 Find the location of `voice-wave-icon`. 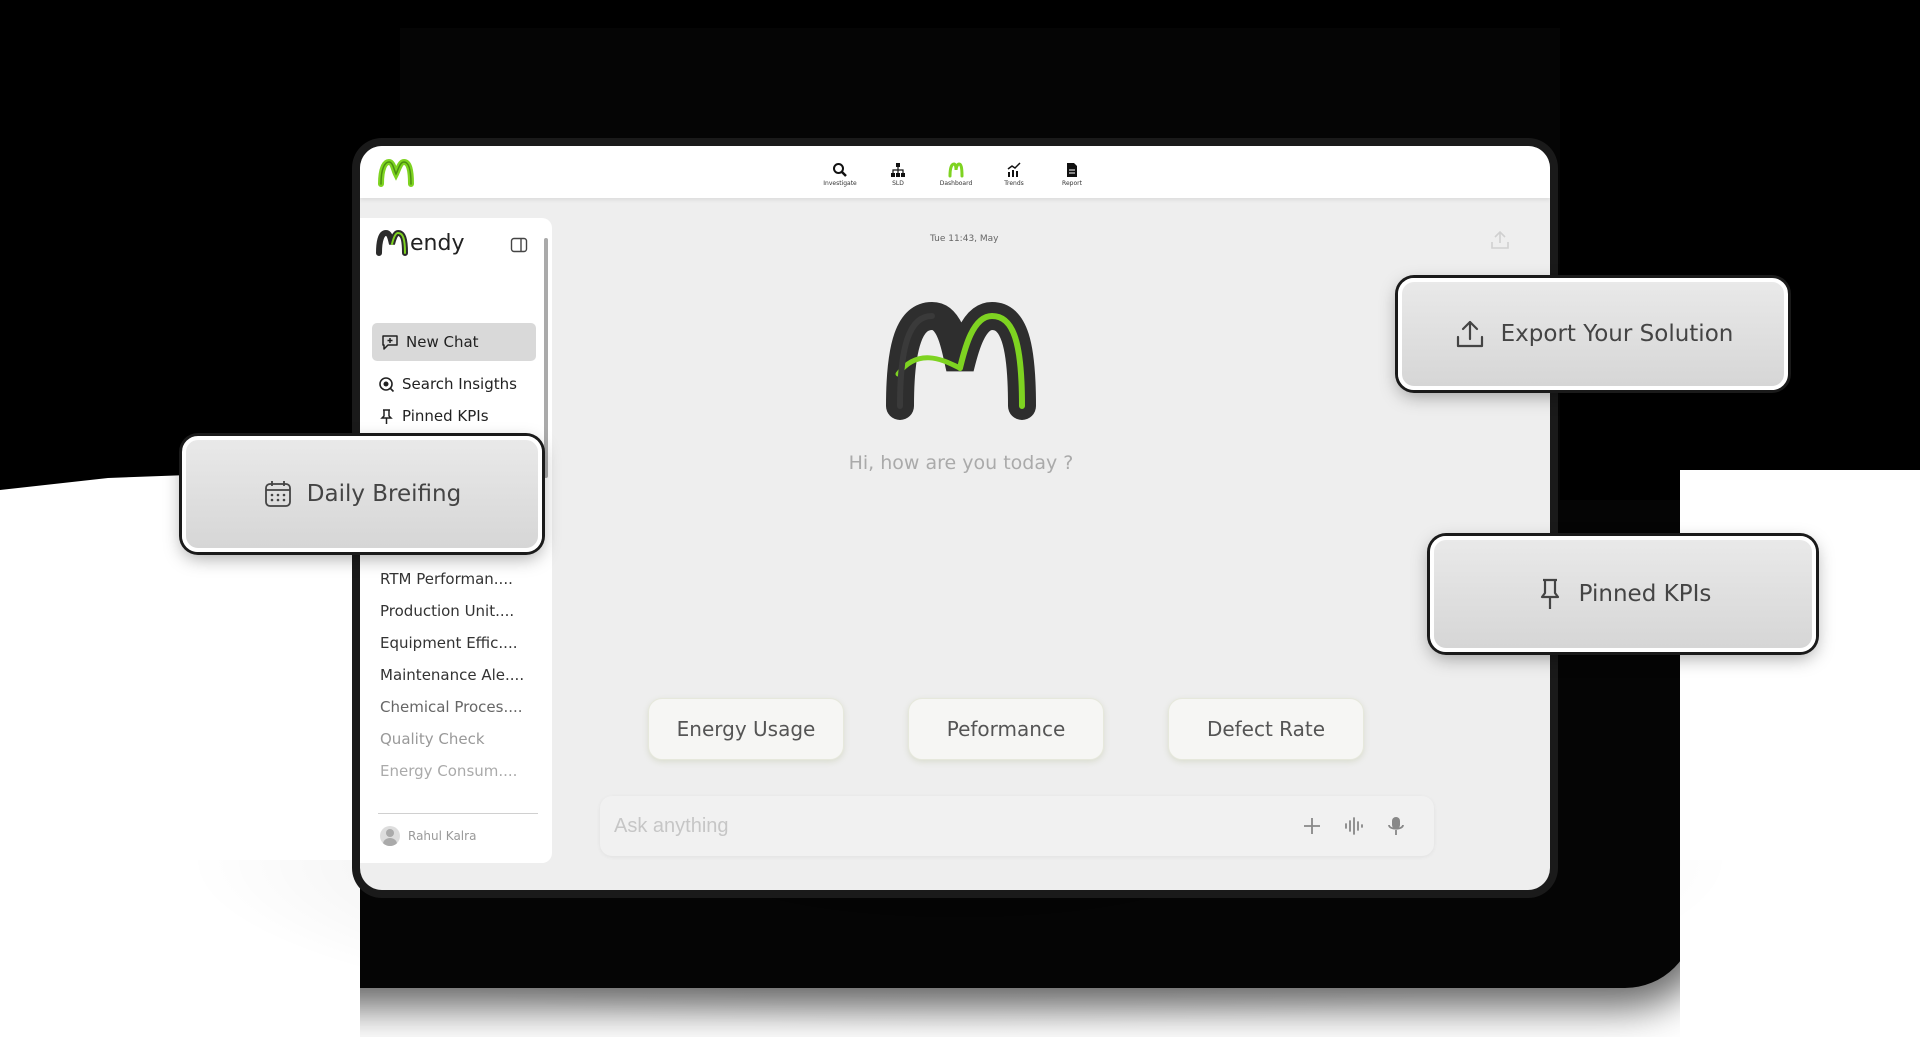

voice-wave-icon is located at coordinates (1354, 826).